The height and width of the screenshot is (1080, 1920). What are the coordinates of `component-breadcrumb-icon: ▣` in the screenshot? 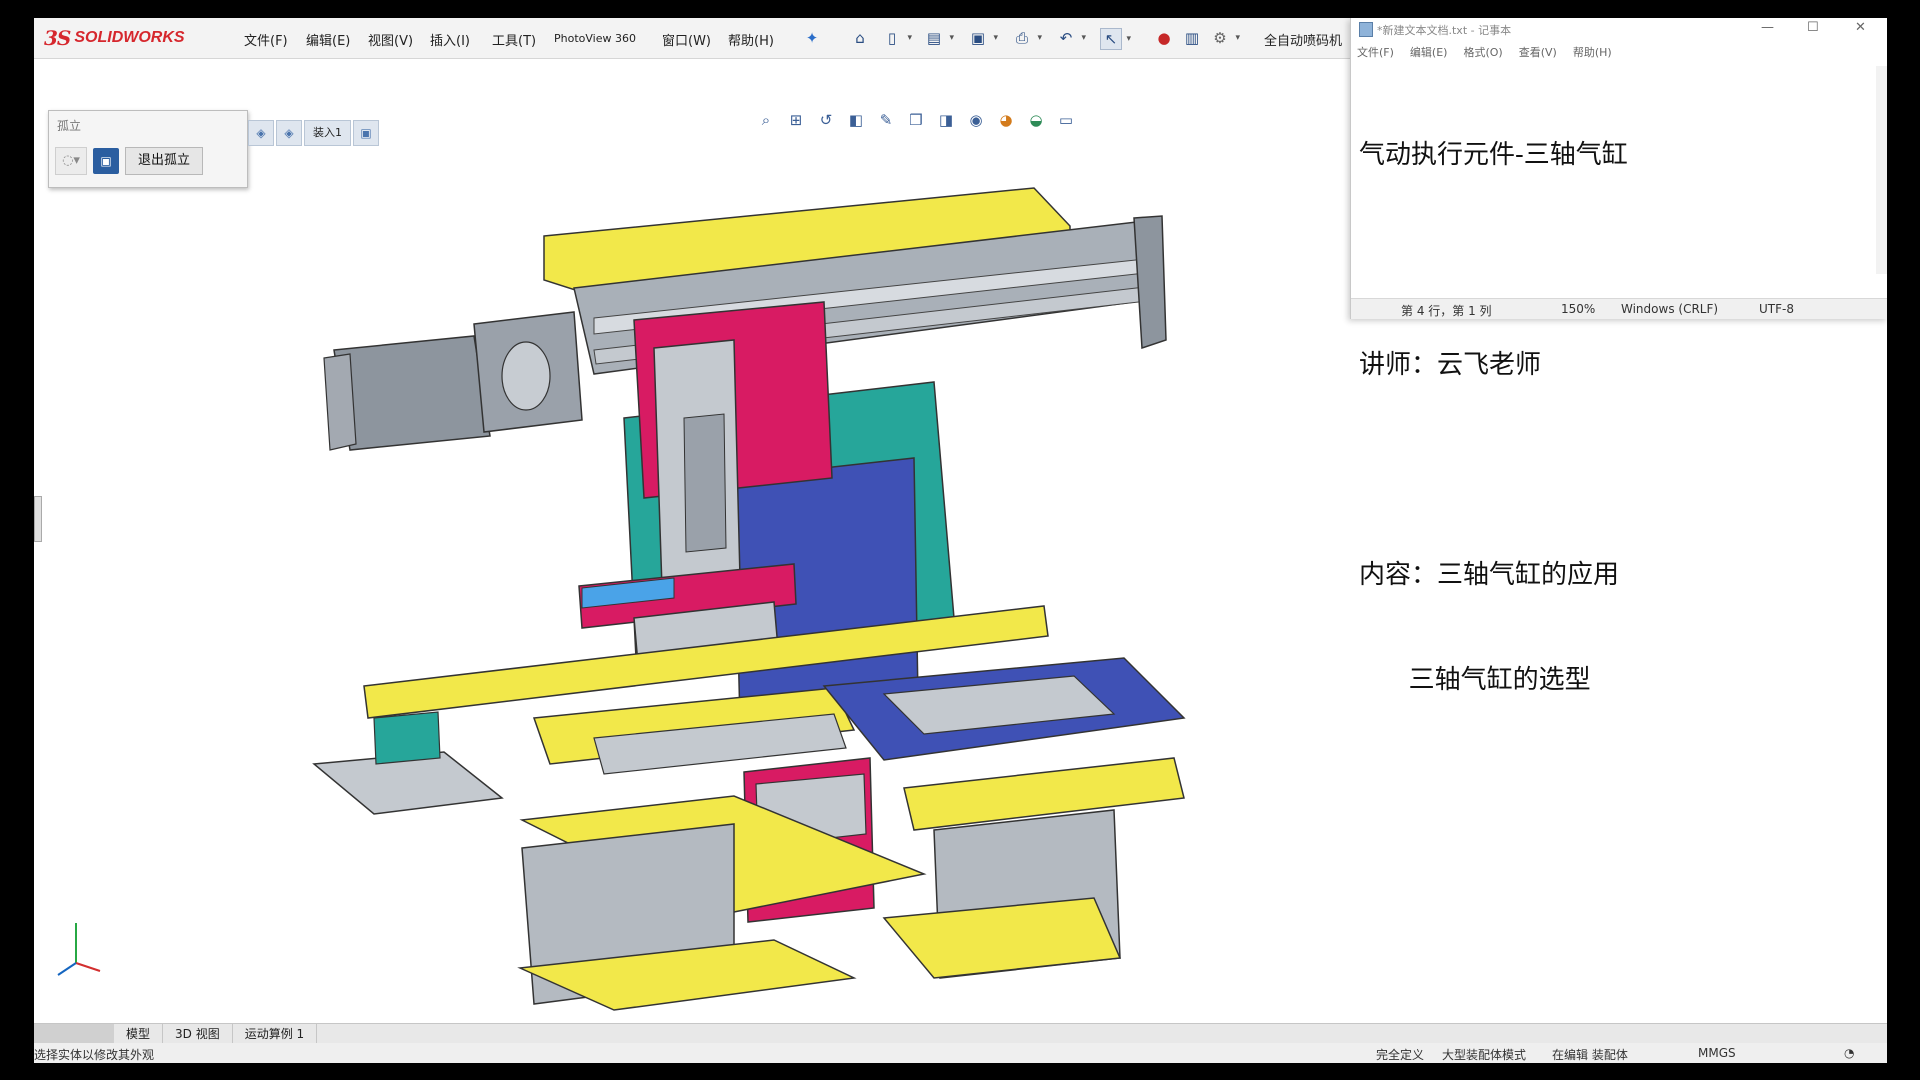 It's located at (366, 133).